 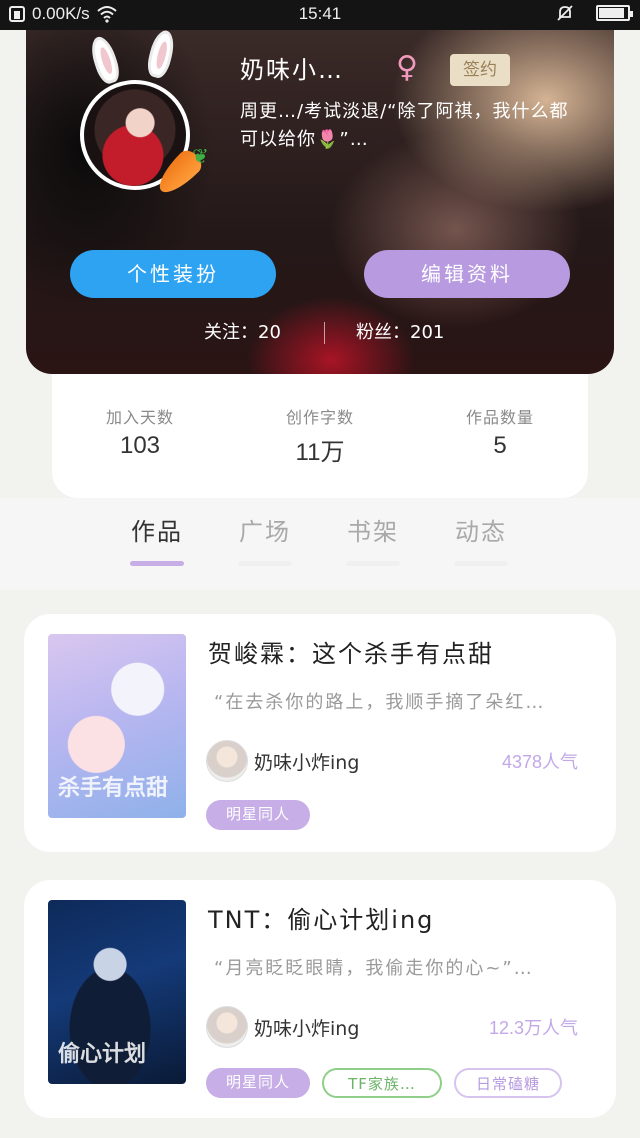 I want to click on tag: 日常磕糖, so click(x=508, y=1083).